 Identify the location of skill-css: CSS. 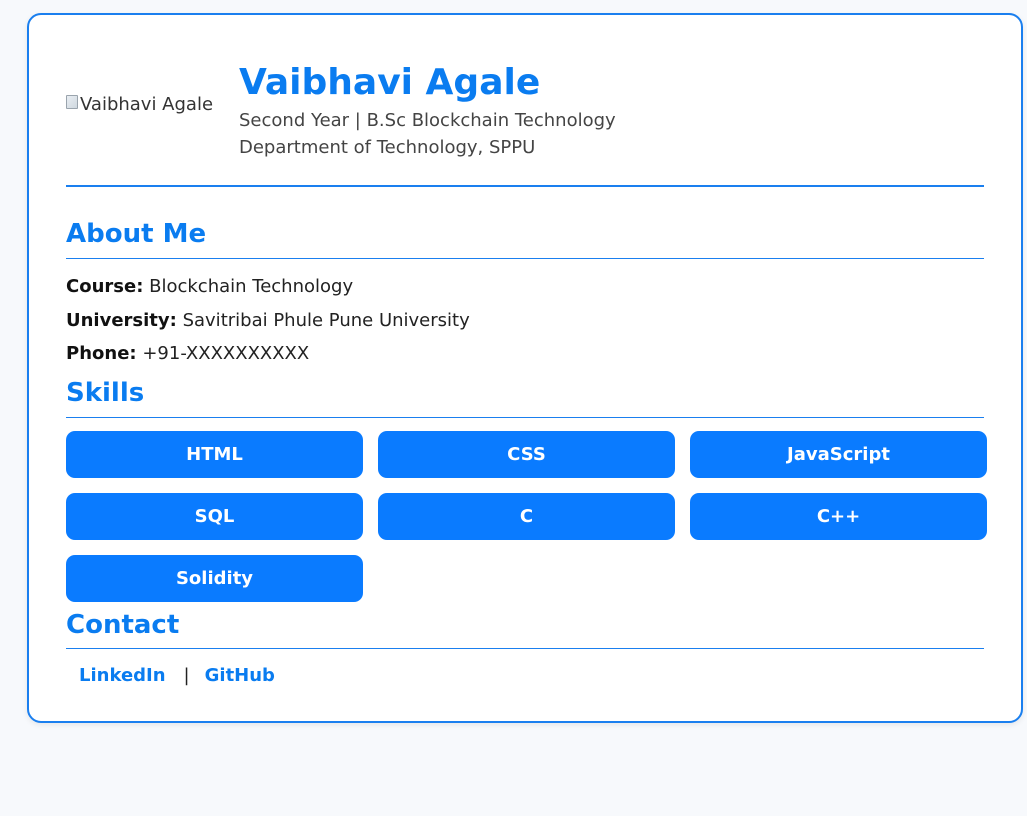
(526, 454).